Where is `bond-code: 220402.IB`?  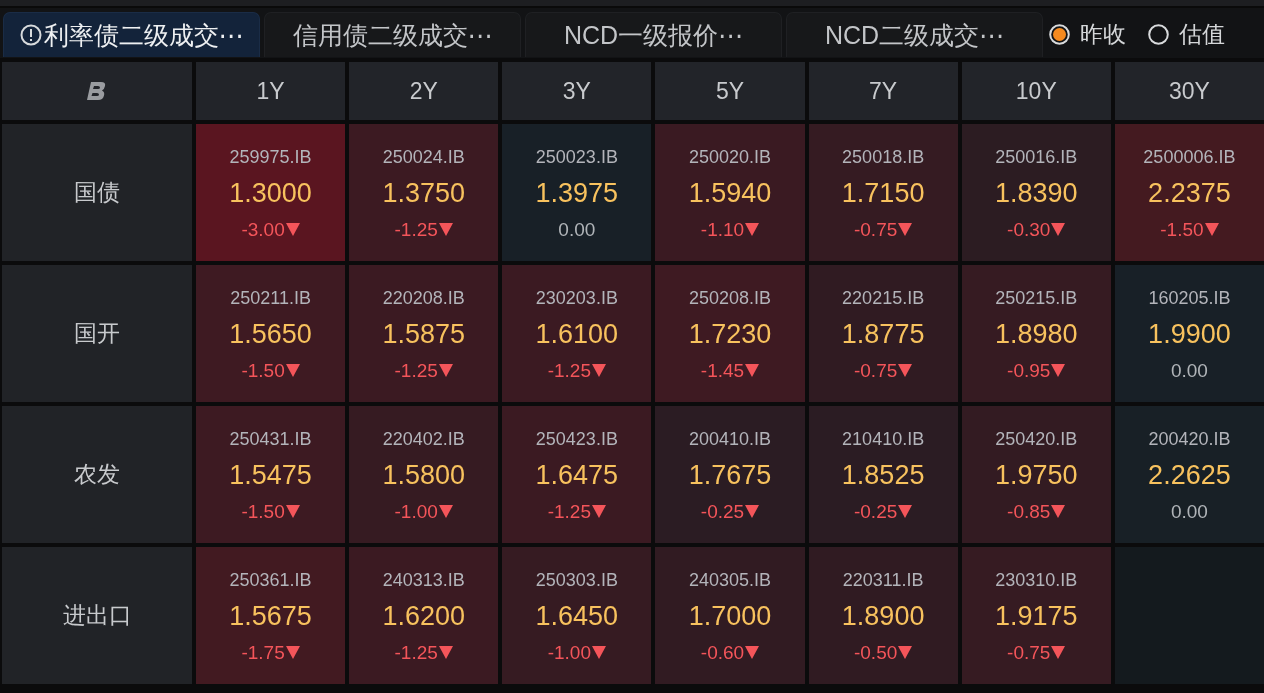
bond-code: 220402.IB is located at coordinates (423, 439).